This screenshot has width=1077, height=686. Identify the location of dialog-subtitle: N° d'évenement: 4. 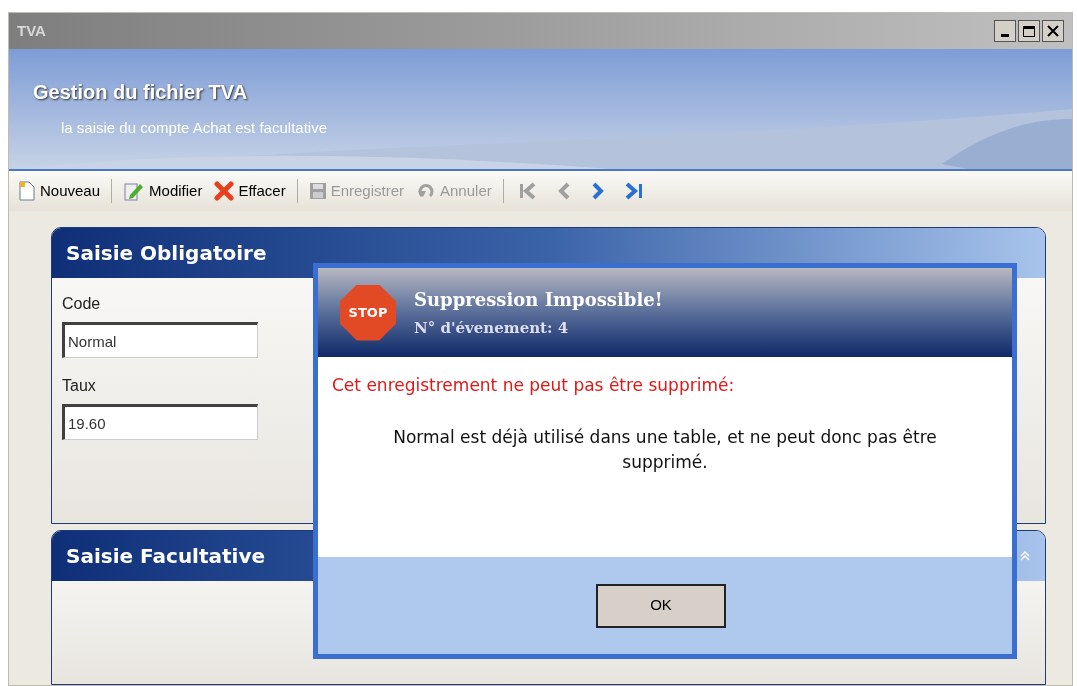
(492, 328).